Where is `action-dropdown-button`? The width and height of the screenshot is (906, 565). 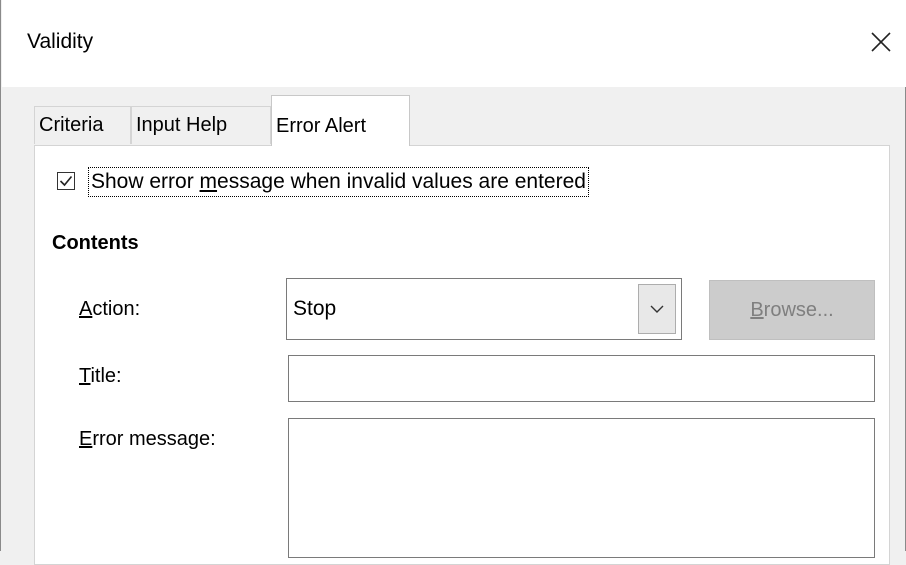
action-dropdown-button is located at coordinates (657, 309).